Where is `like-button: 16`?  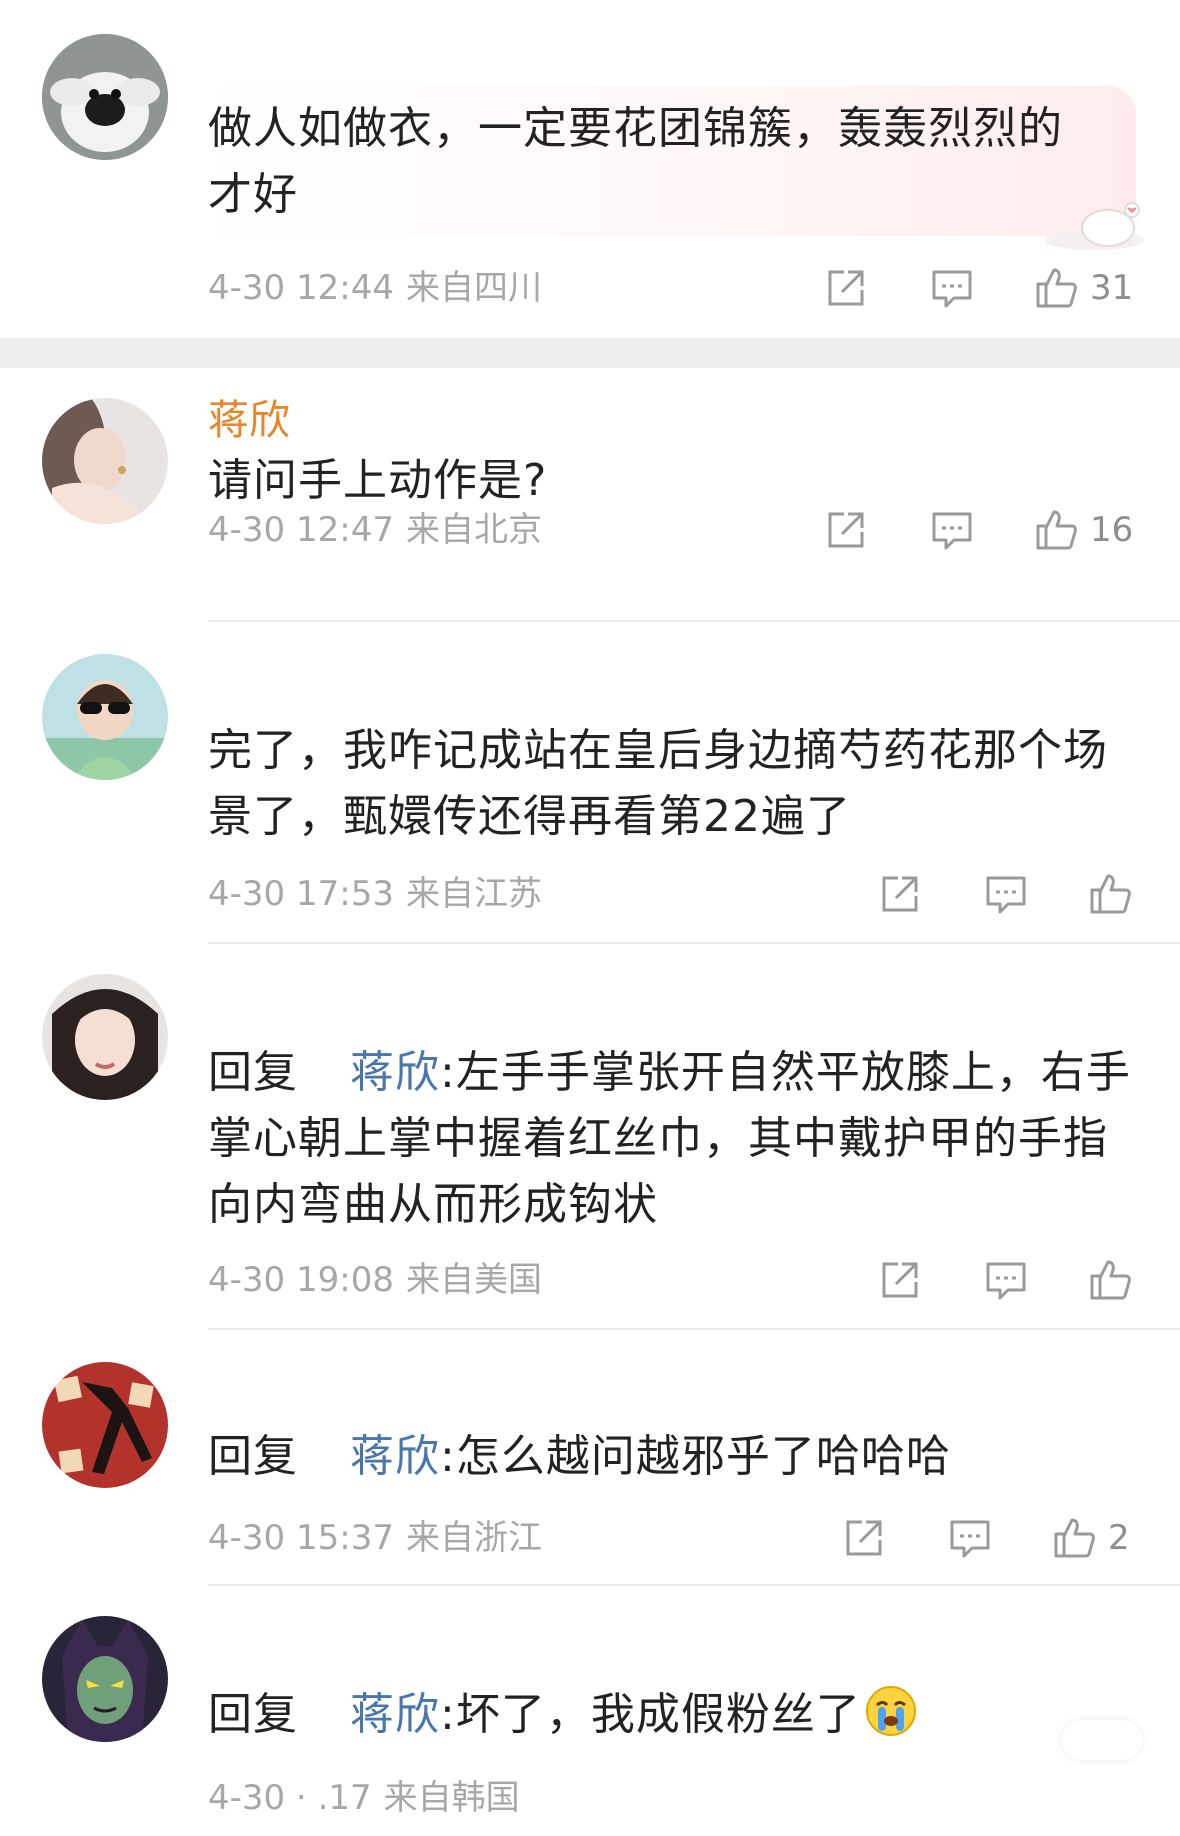 like-button: 16 is located at coordinates (1082, 530).